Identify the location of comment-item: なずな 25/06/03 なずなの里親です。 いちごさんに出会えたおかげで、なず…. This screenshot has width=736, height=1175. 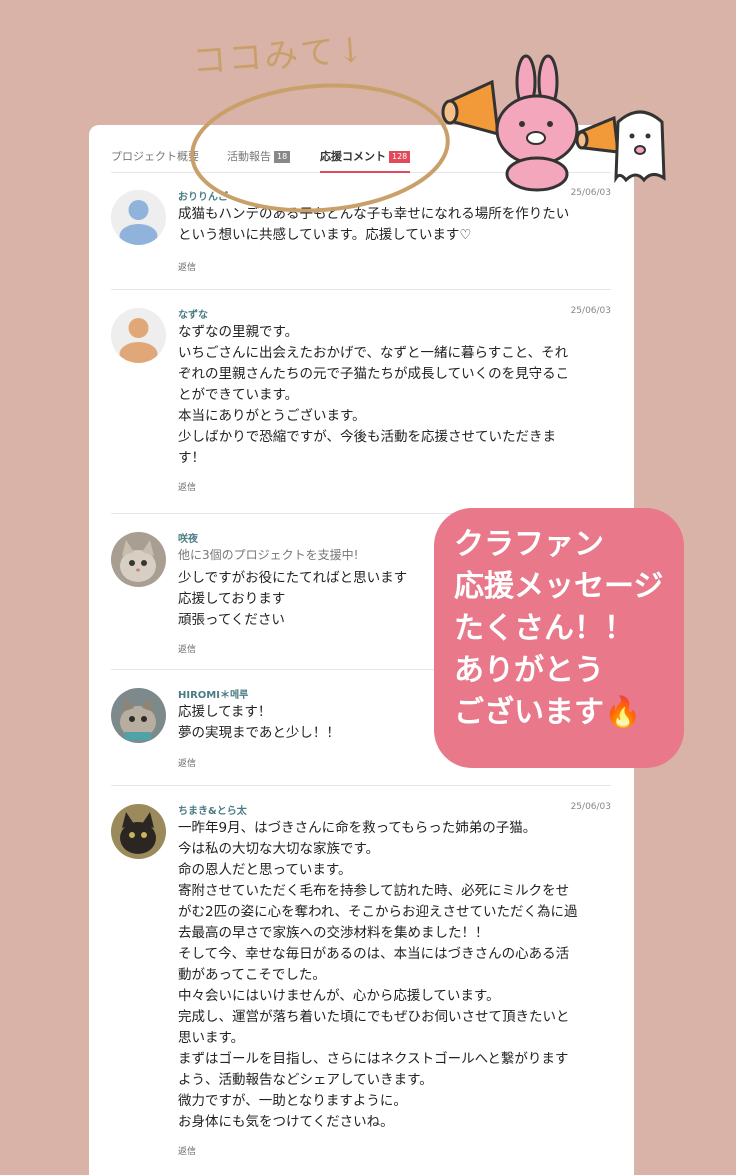
(361, 406).